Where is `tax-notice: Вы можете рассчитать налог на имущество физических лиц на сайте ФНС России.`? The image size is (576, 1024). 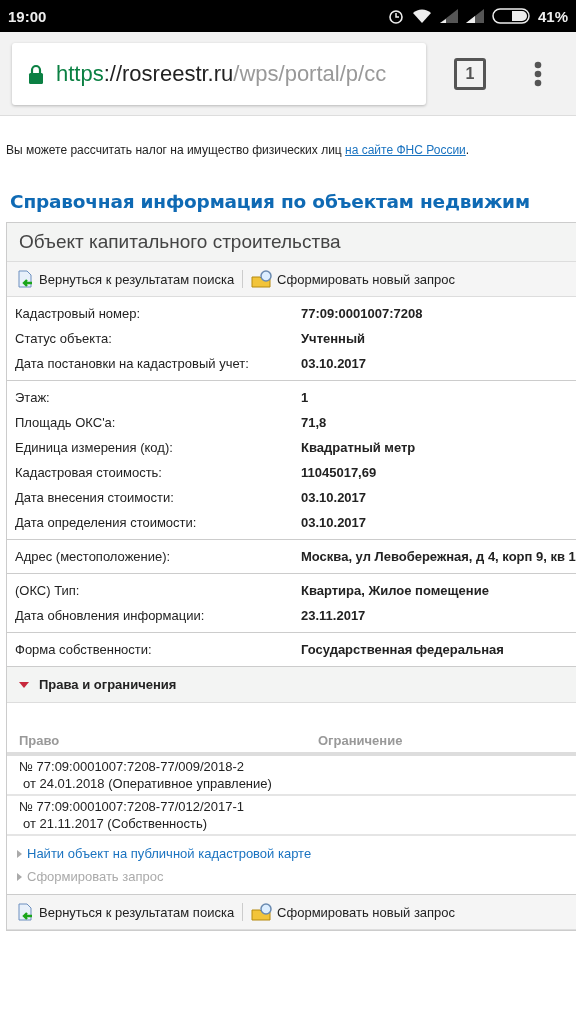 tax-notice: Вы можете рассчитать налог на имущество физических лиц на сайте ФНС России. is located at coordinates (238, 150).